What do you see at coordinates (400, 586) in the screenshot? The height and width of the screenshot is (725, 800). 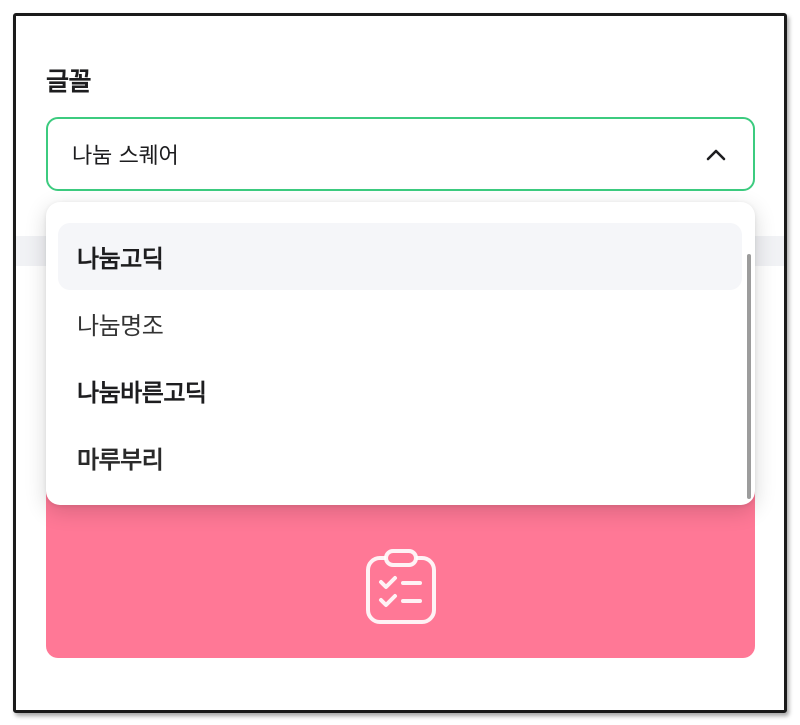 I see `clipboard-checklist-icon` at bounding box center [400, 586].